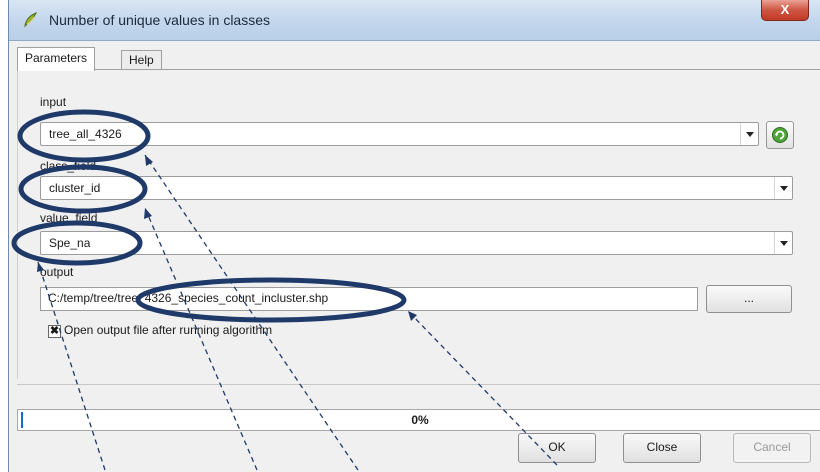  I want to click on output-label: output, so click(57, 272).